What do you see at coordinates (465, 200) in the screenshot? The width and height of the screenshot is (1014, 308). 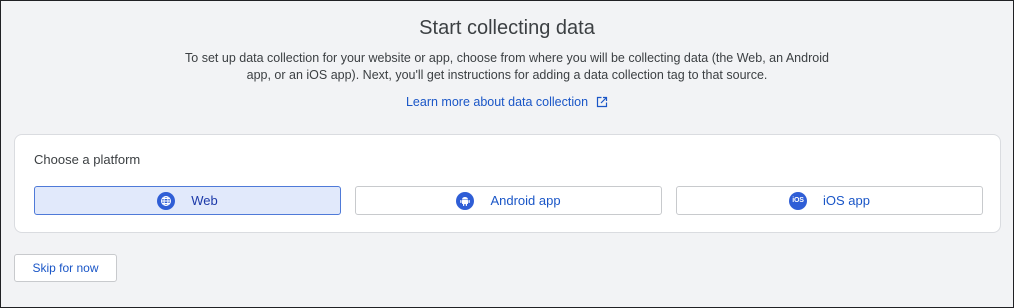 I see `android-icon` at bounding box center [465, 200].